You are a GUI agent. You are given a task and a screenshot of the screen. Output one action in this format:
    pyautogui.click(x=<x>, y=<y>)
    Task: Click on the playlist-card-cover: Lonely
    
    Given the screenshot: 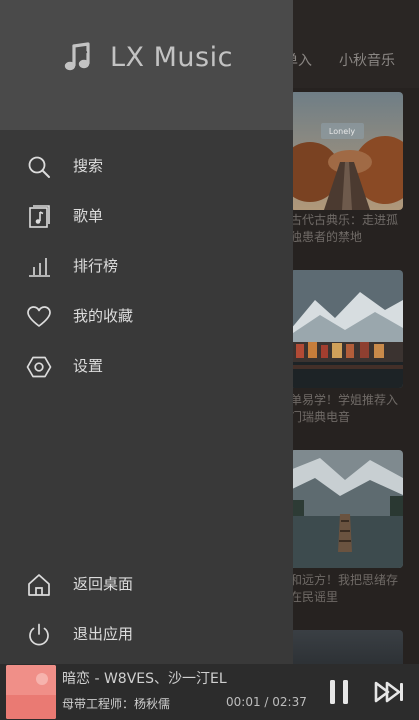 What is the action you would take?
    pyautogui.click(x=346, y=151)
    